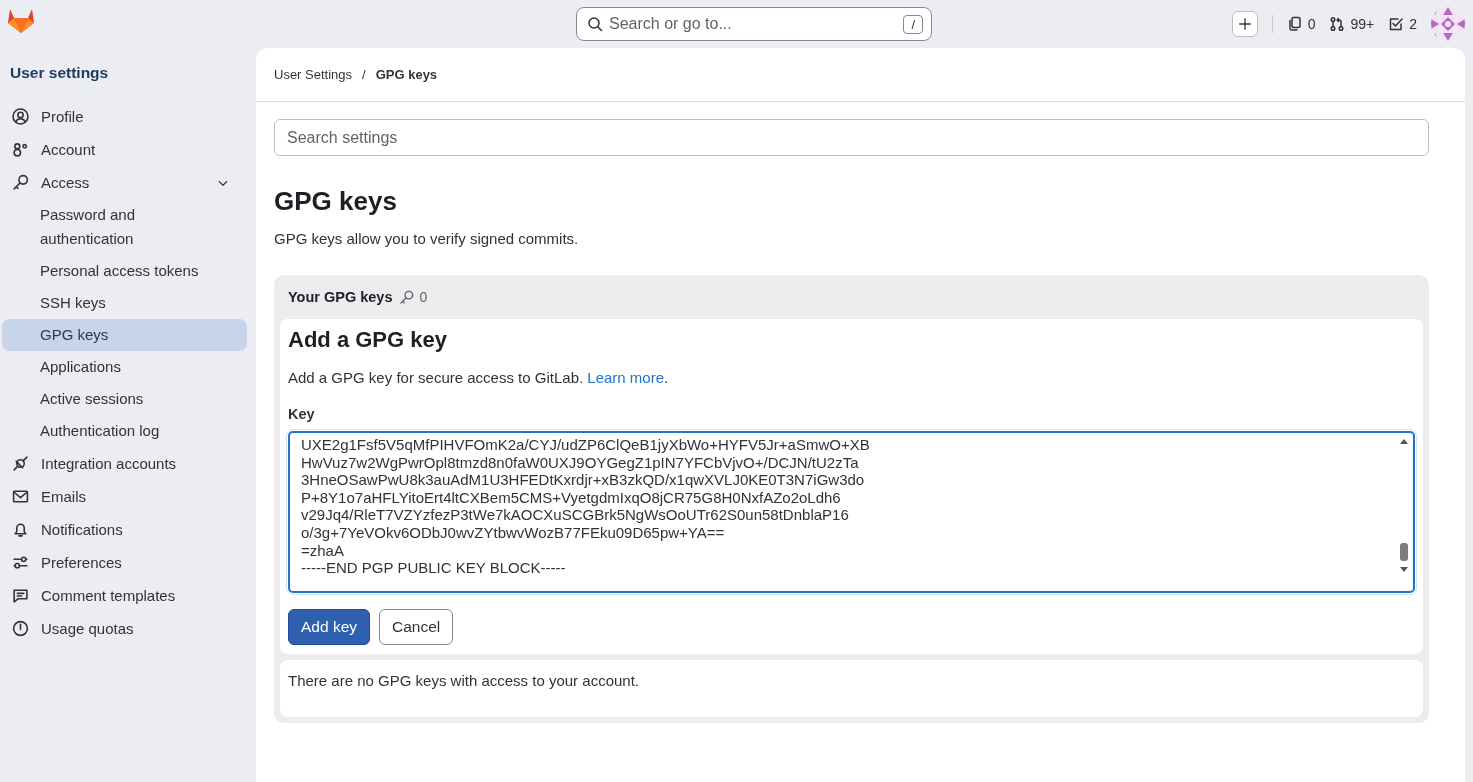 This screenshot has height=782, width=1473. Describe the element at coordinates (111, 227) in the screenshot. I see `nav-subitem: Password and authentication` at that location.